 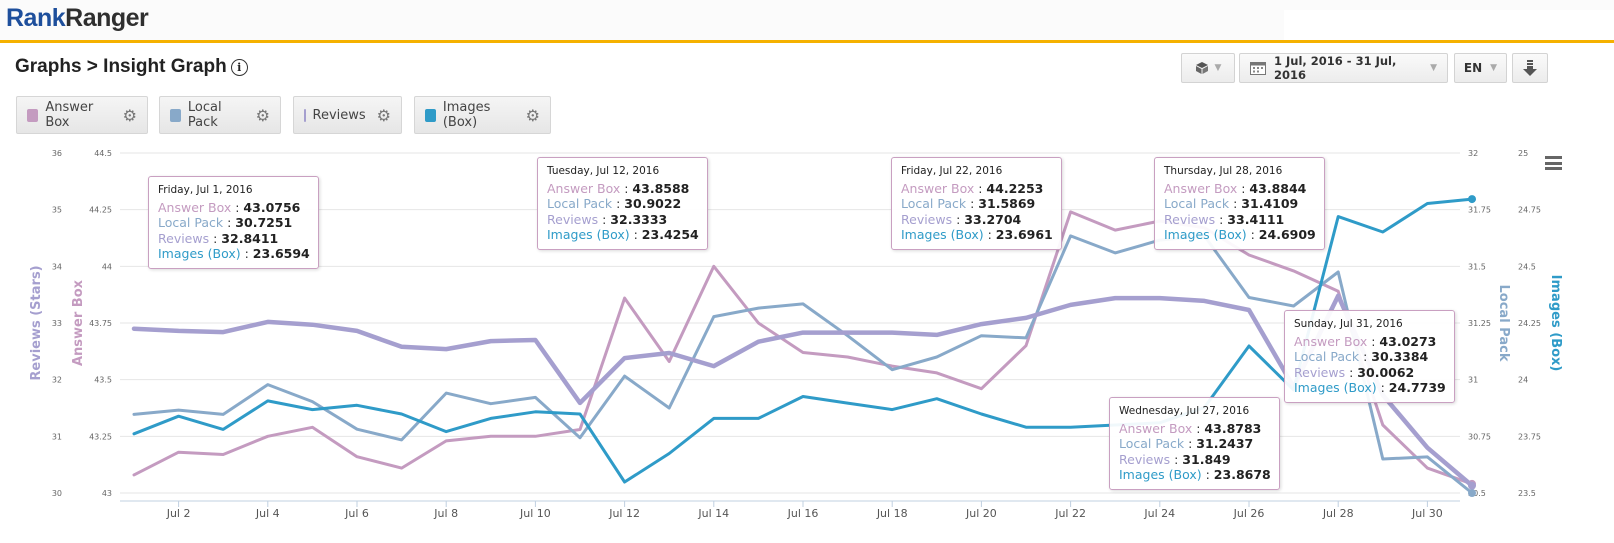 I want to click on legend-item-answer-box: Answer Box ⚙, so click(x=82, y=115).